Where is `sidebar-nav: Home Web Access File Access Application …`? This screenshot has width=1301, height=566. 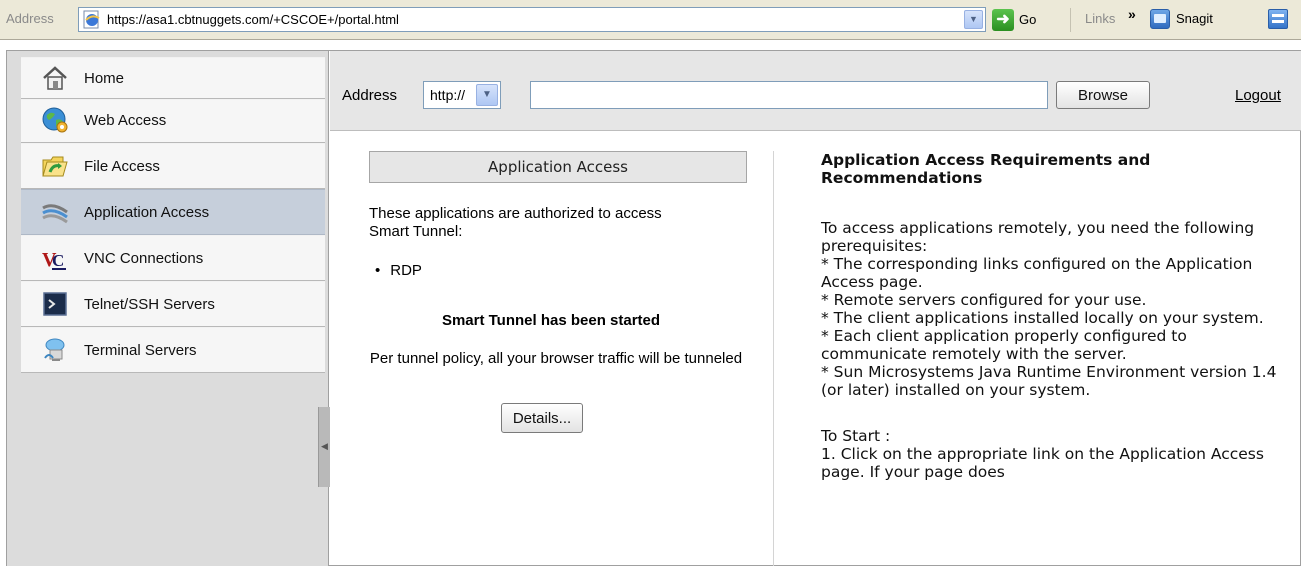
sidebar-nav: Home Web Access File Access Application … is located at coordinates (173, 215).